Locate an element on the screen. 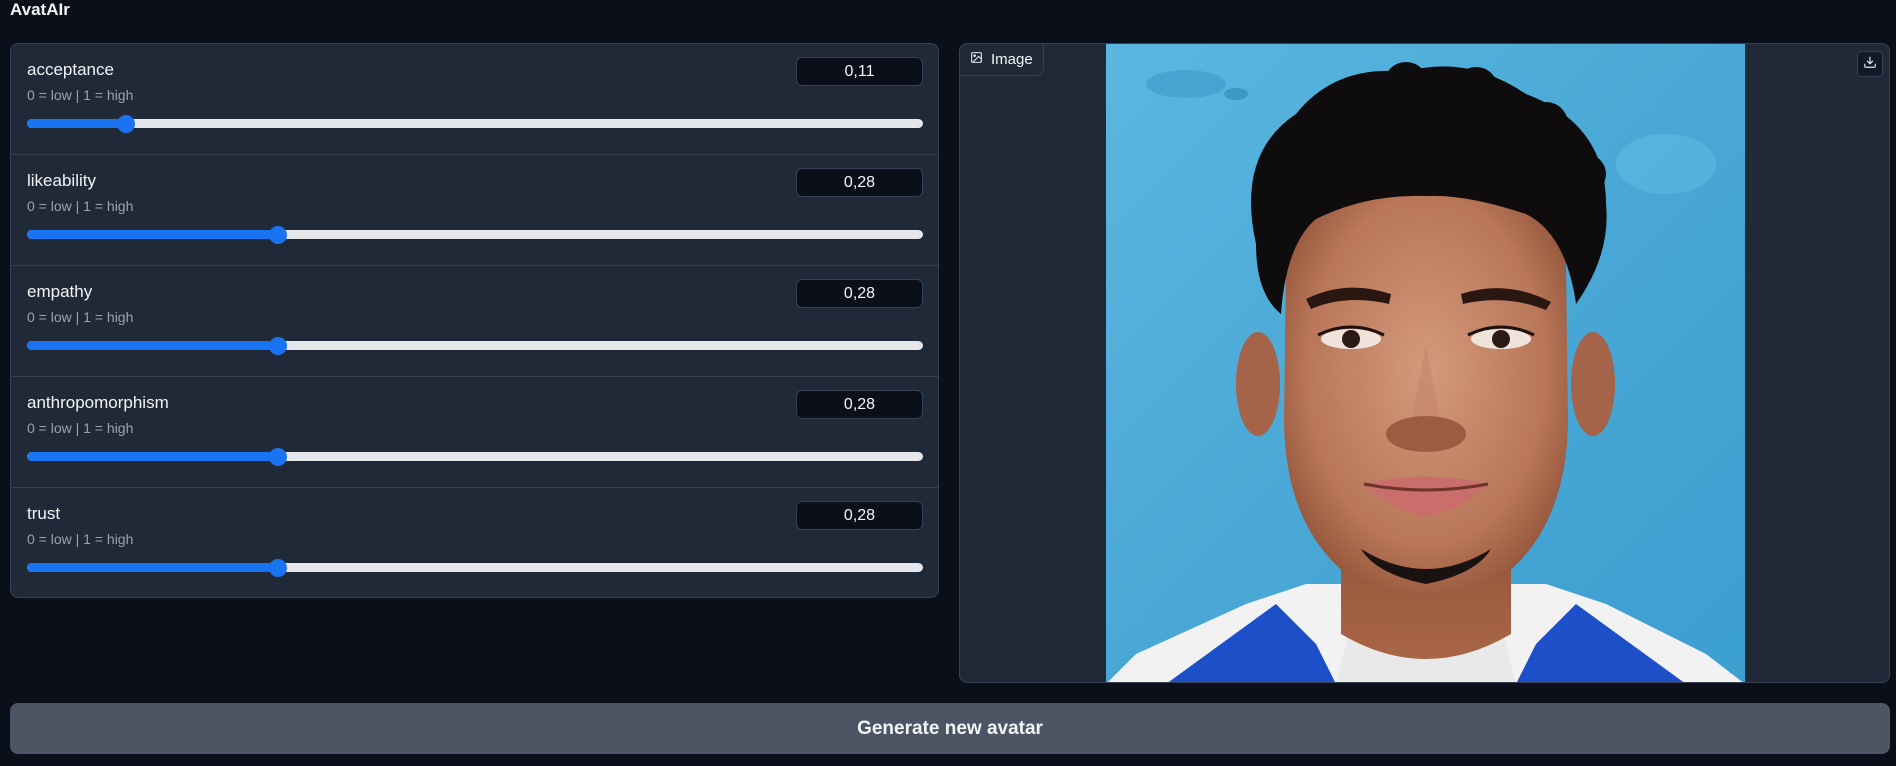 The width and height of the screenshot is (1896, 766). slider-label: anthropomorphism is located at coordinates (98, 402).